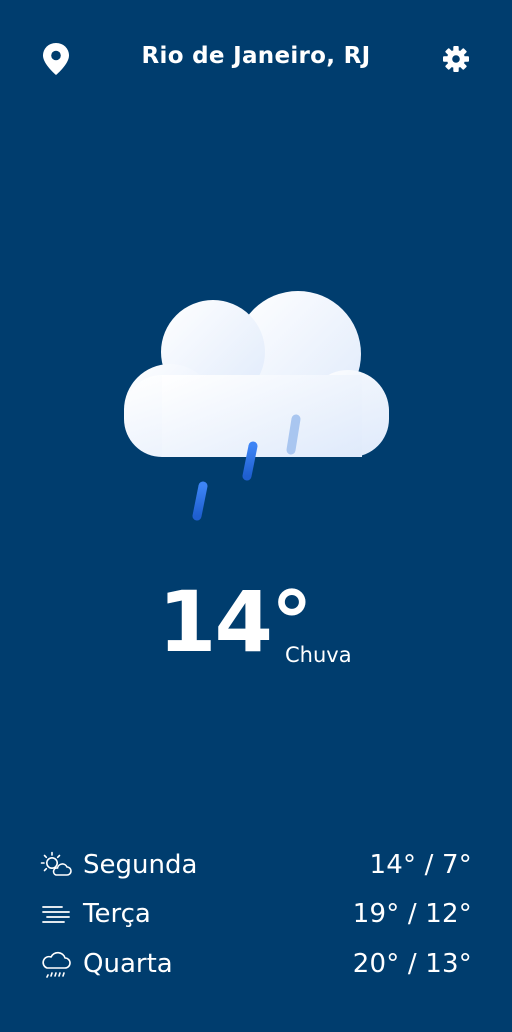 This screenshot has height=1032, width=512. Describe the element at coordinates (412, 914) in the screenshot. I see `forecast-range: 19° / 12°` at that location.